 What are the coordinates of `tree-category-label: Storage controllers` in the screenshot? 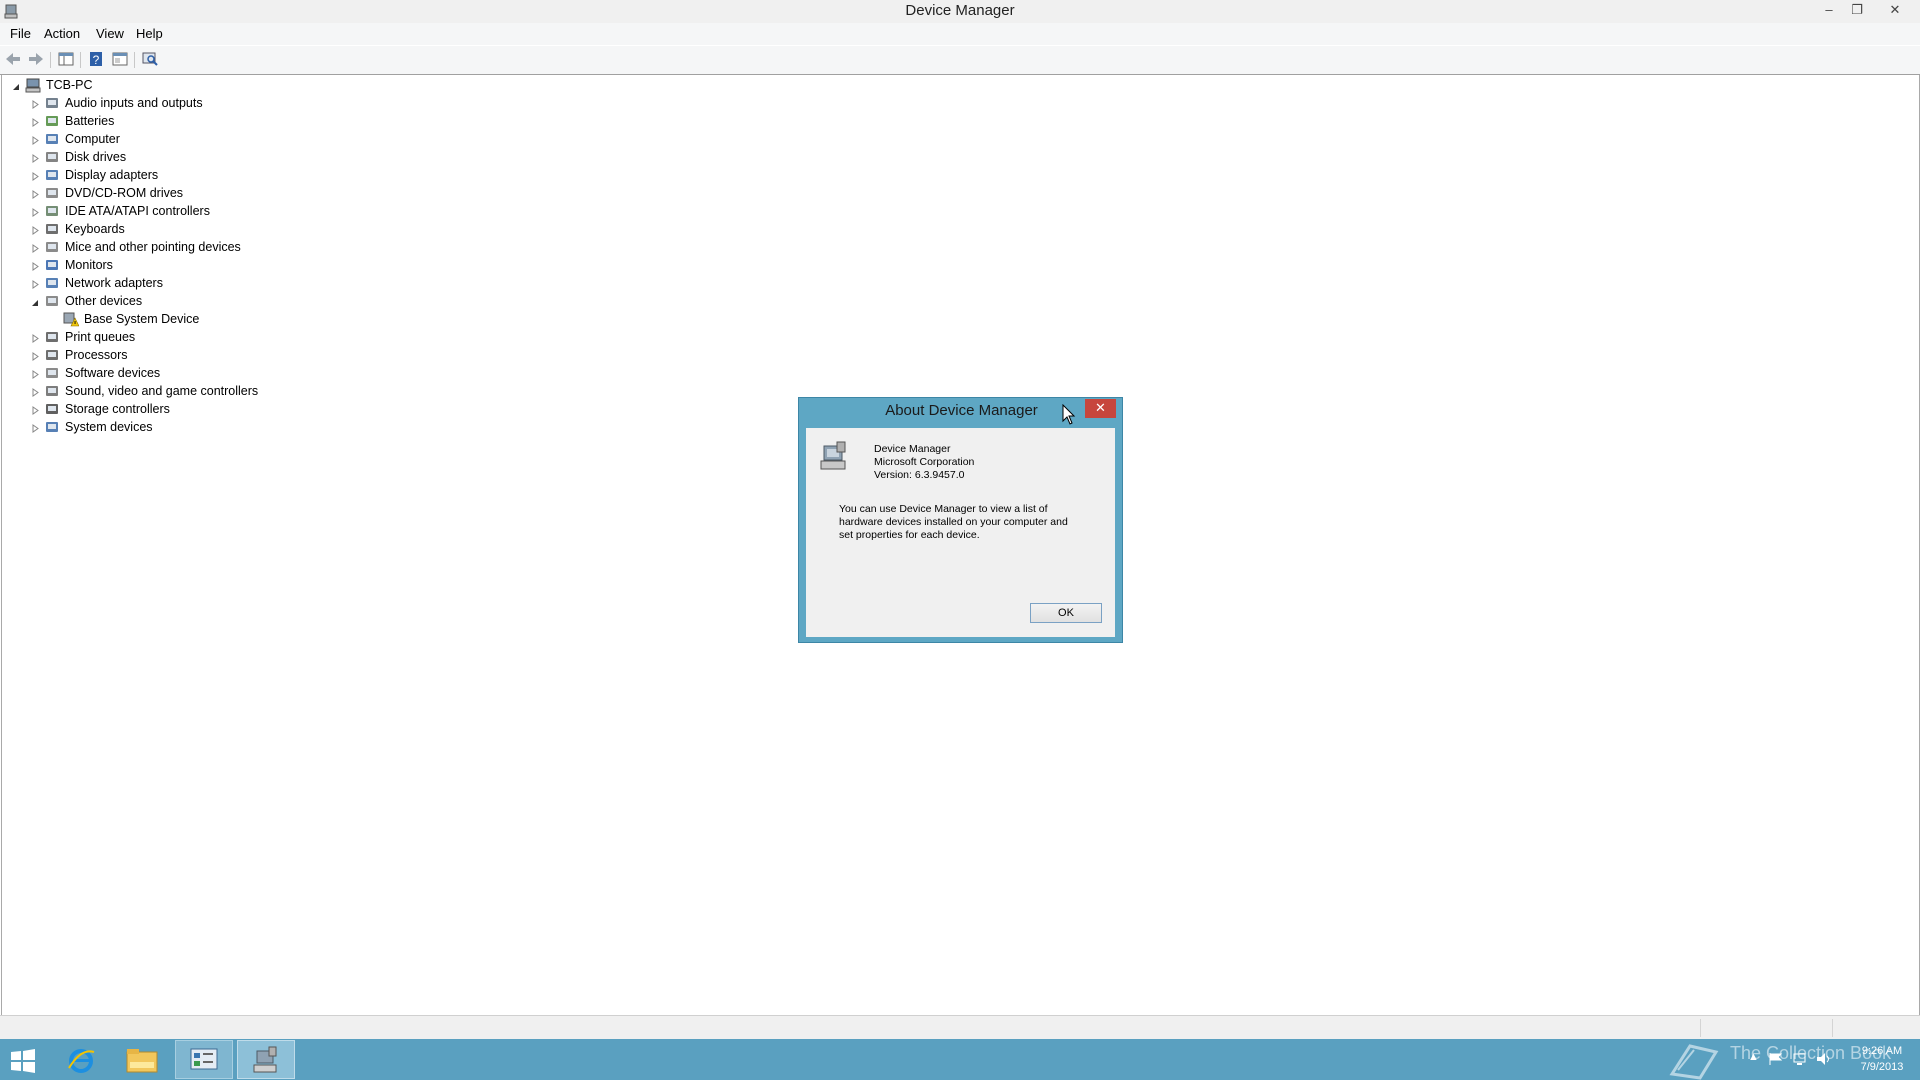 It's located at (117, 409).